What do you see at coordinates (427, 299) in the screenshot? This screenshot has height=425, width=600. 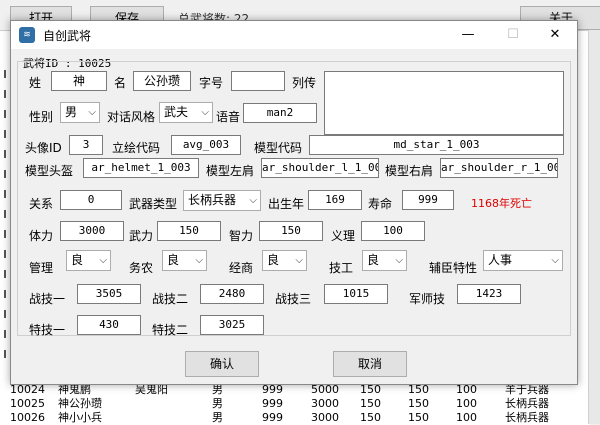 I see `strategist-skill-label: 军师技` at bounding box center [427, 299].